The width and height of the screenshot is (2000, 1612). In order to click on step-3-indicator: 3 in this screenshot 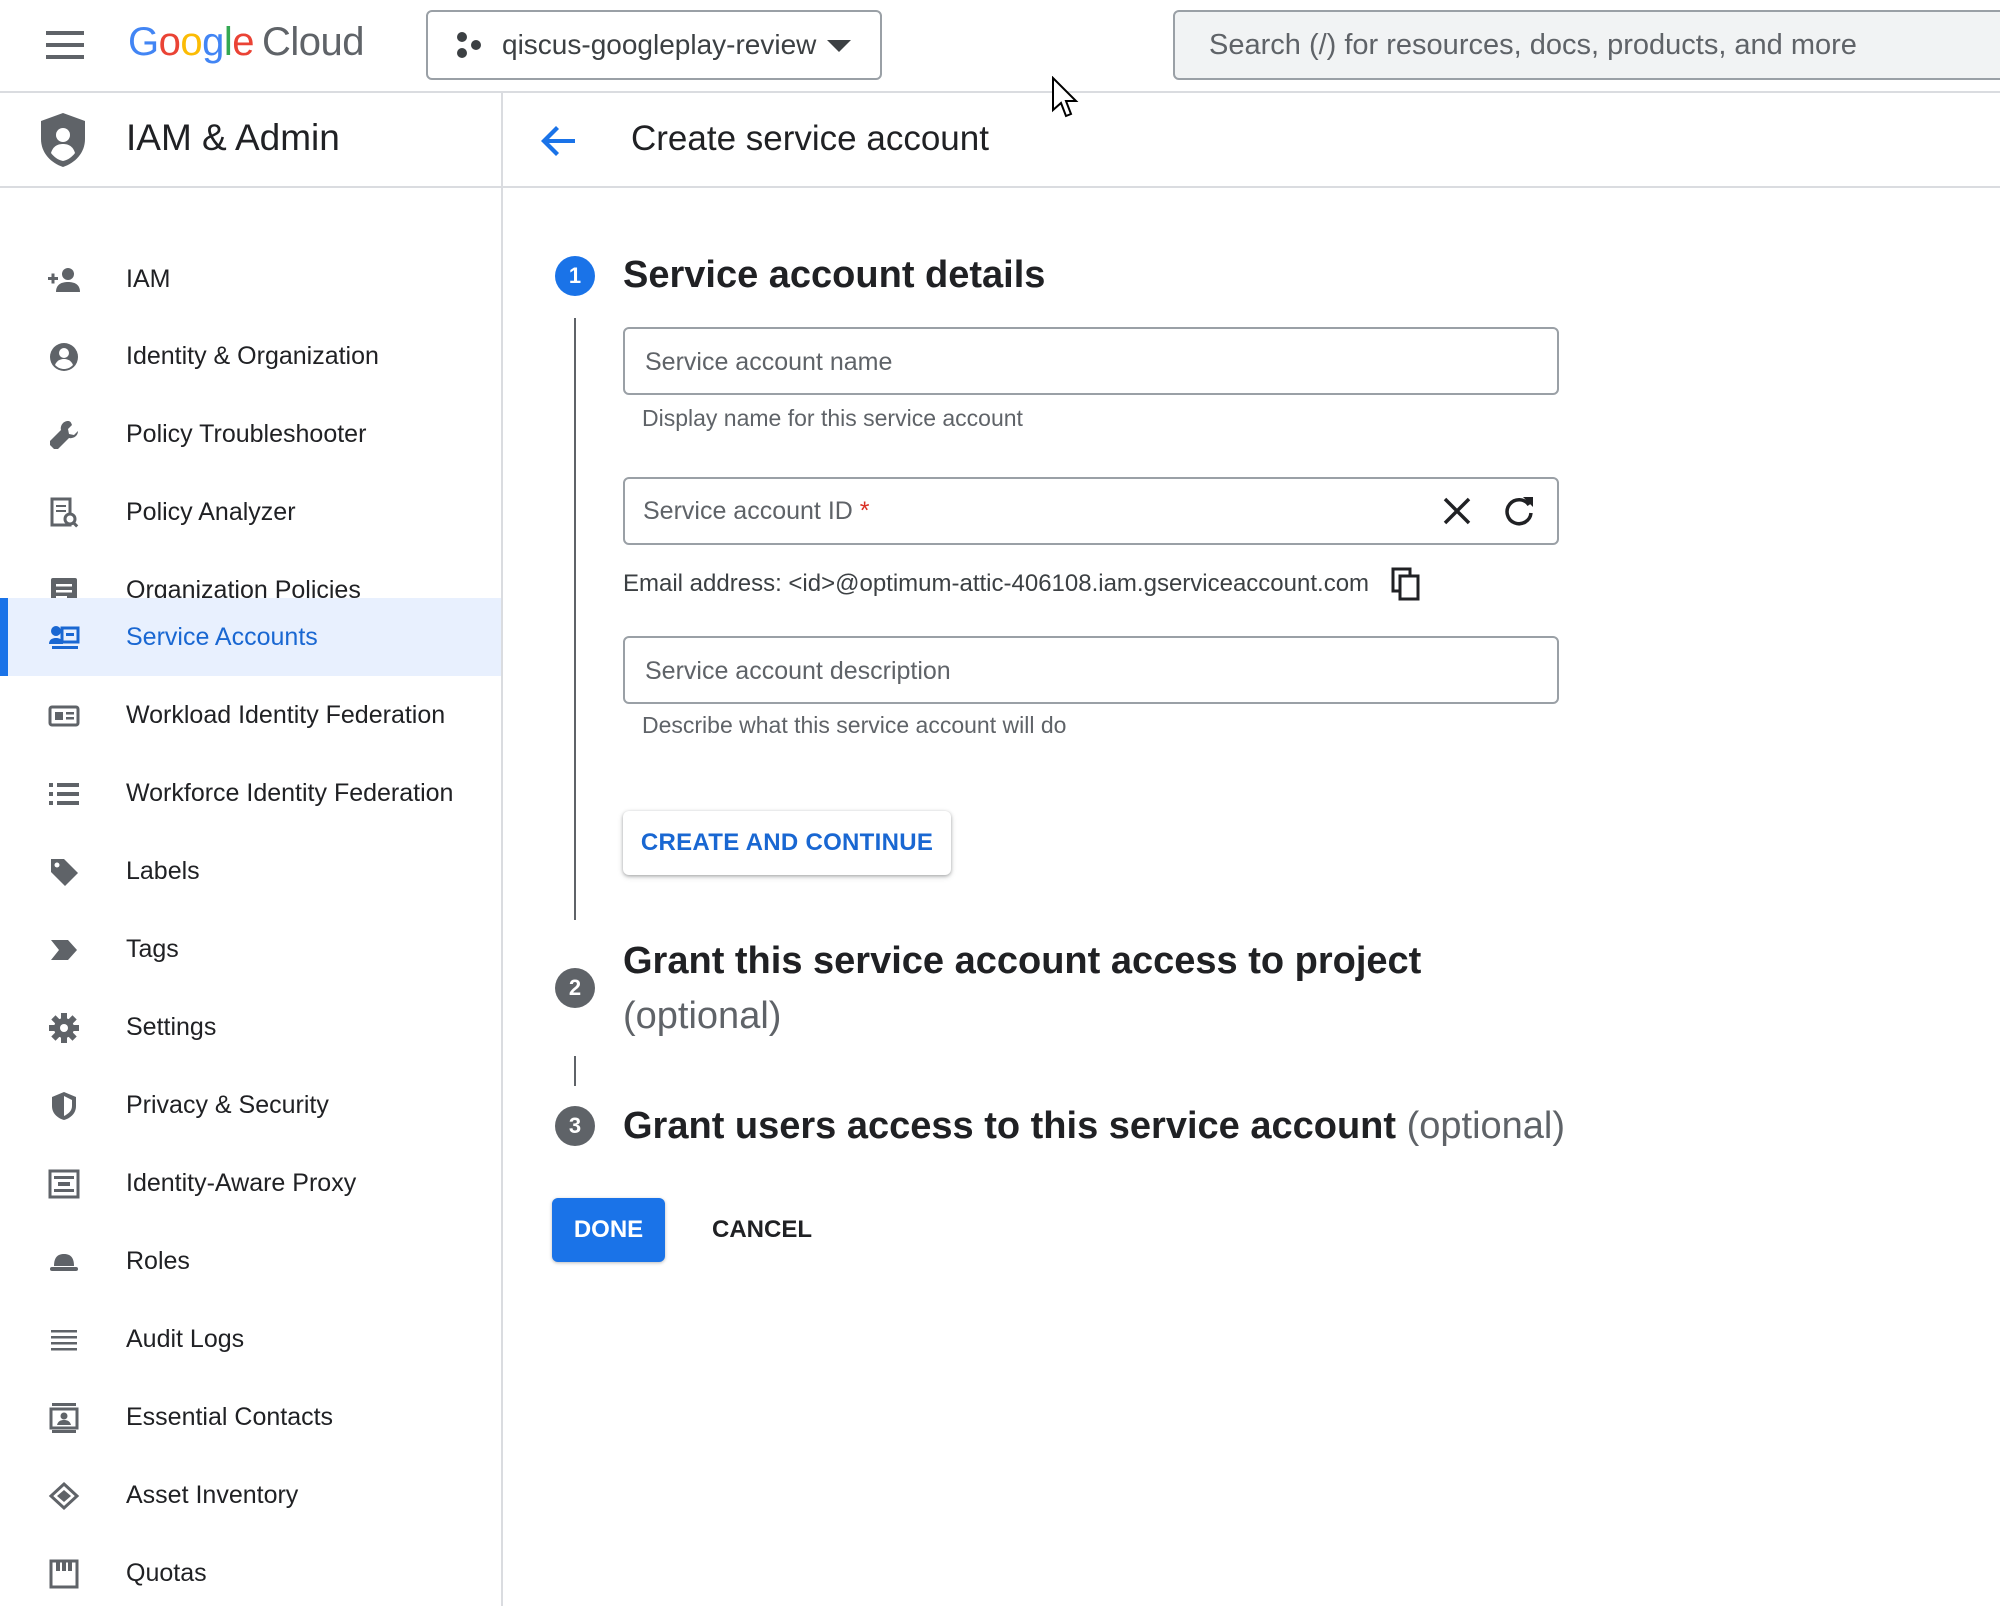, I will do `click(575, 1126)`.